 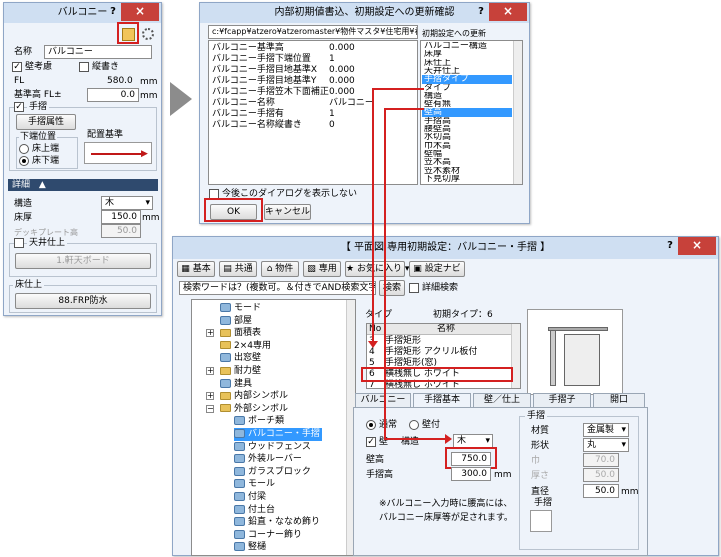 What do you see at coordinates (210, 408) in the screenshot?
I see `expander-icon: −` at bounding box center [210, 408].